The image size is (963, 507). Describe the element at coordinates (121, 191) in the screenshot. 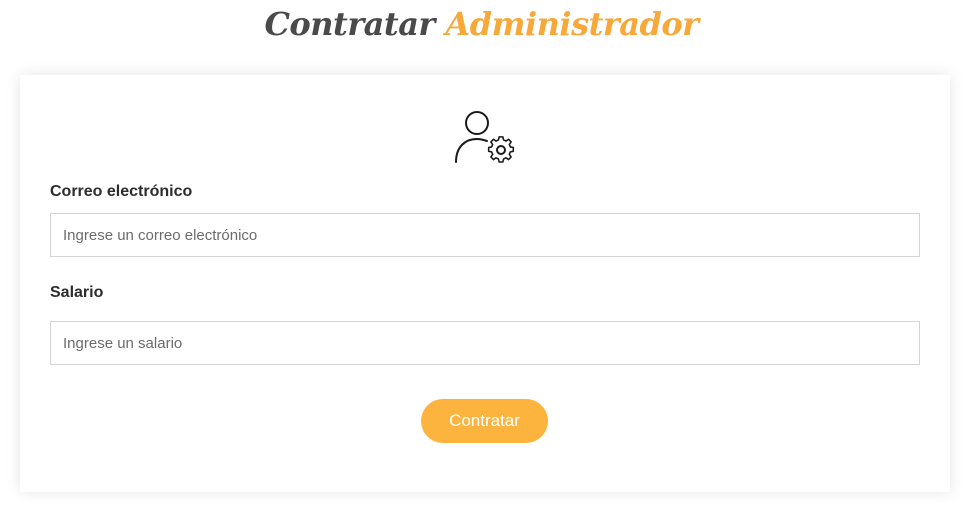

I see `email-label: Correo electrónico` at that location.